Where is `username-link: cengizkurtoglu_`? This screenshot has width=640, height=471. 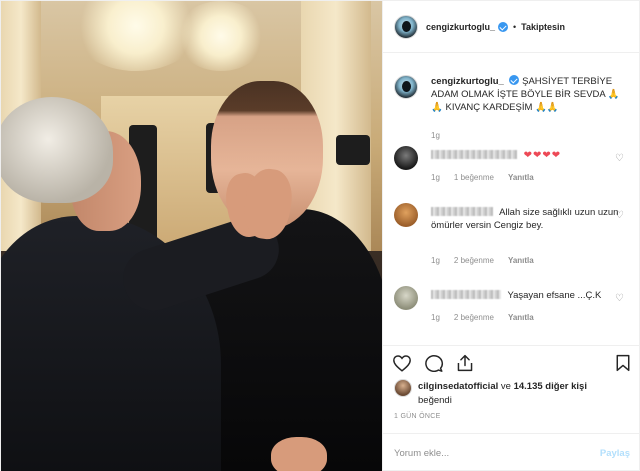
username-link: cengizkurtoglu_ is located at coordinates (460, 27).